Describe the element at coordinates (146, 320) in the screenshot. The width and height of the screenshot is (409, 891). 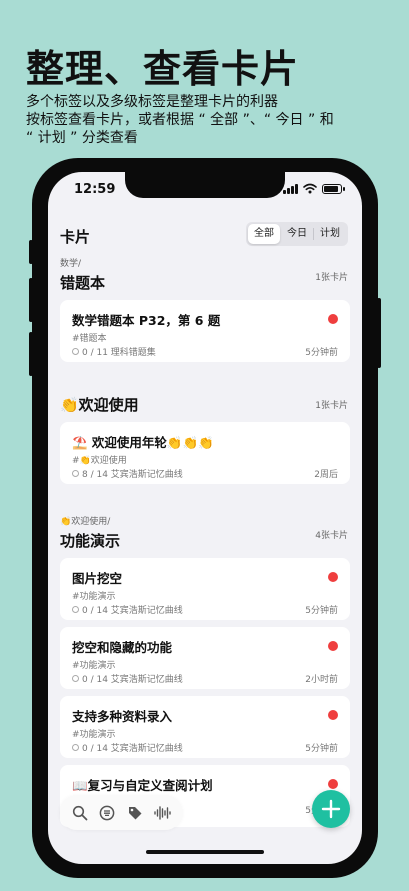
I see `card-title: 数学错题本 P32，第 6 题` at that location.